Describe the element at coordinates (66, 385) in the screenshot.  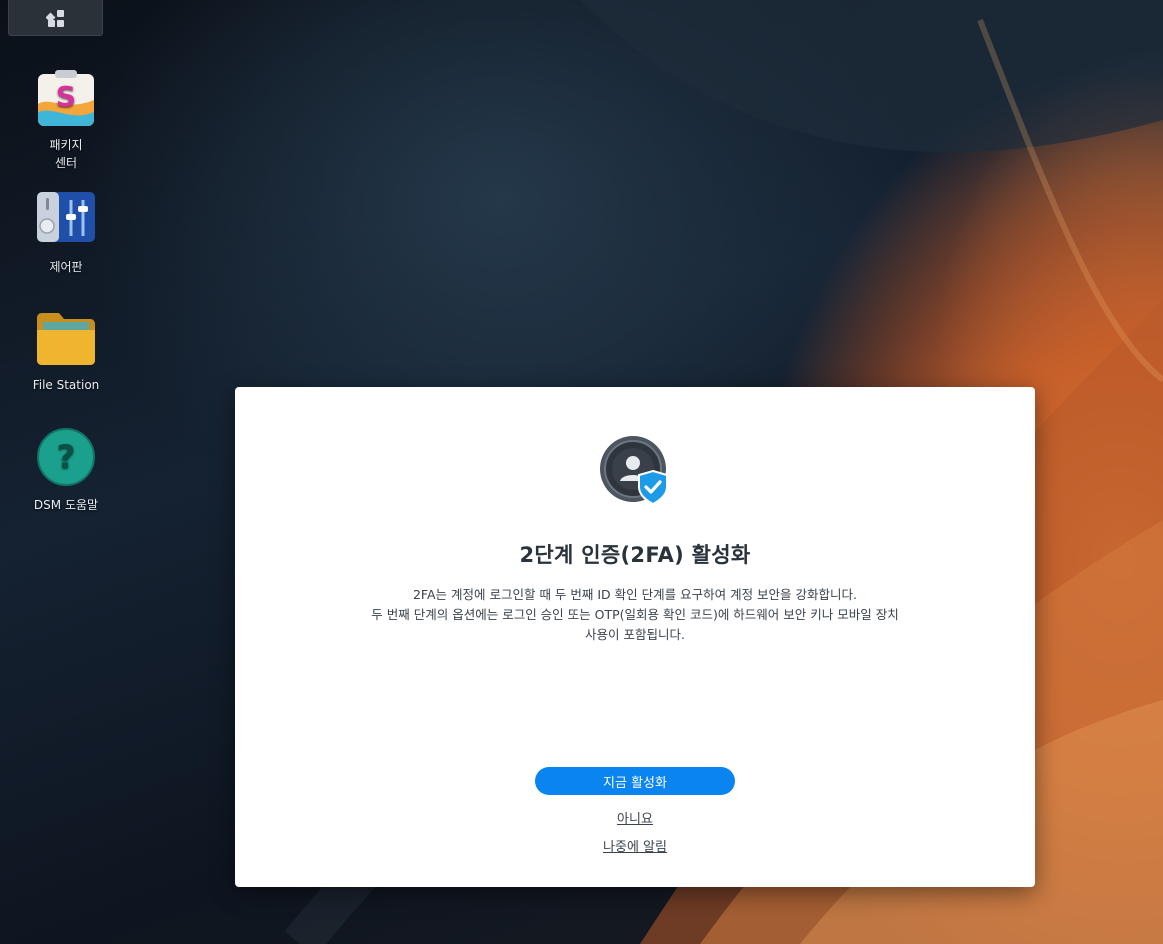
I see `desktop-icon-label: File Station` at that location.